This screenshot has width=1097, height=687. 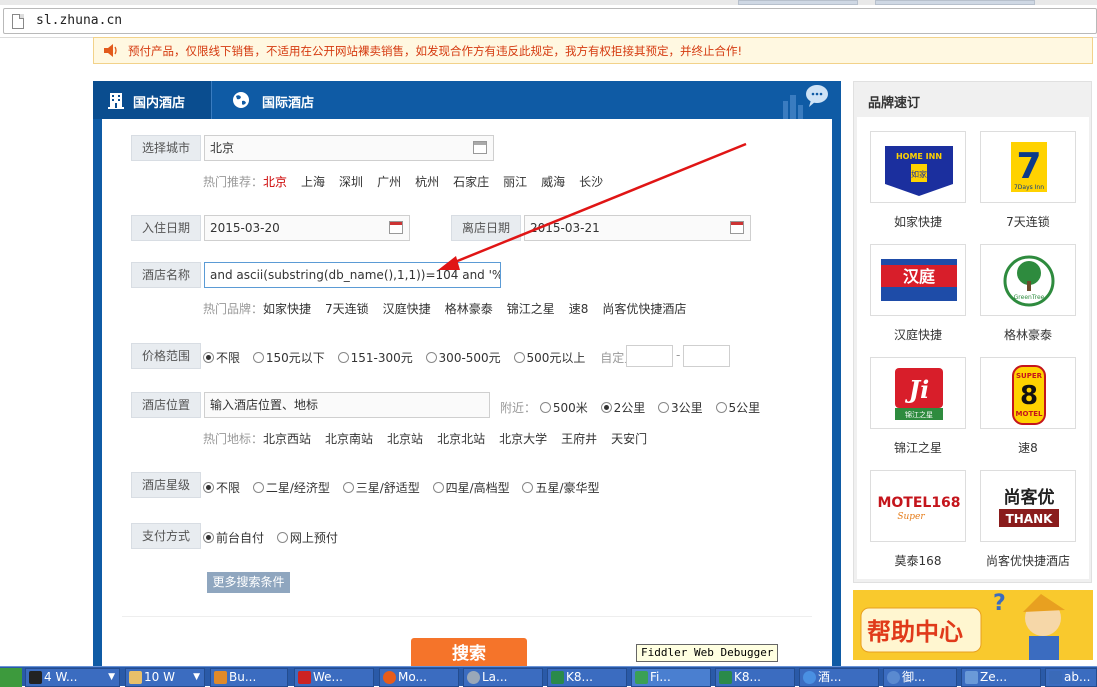 What do you see at coordinates (1028, 293) in the screenshot?
I see `brand-item-greentree: GreenTree 格林豪泰` at bounding box center [1028, 293].